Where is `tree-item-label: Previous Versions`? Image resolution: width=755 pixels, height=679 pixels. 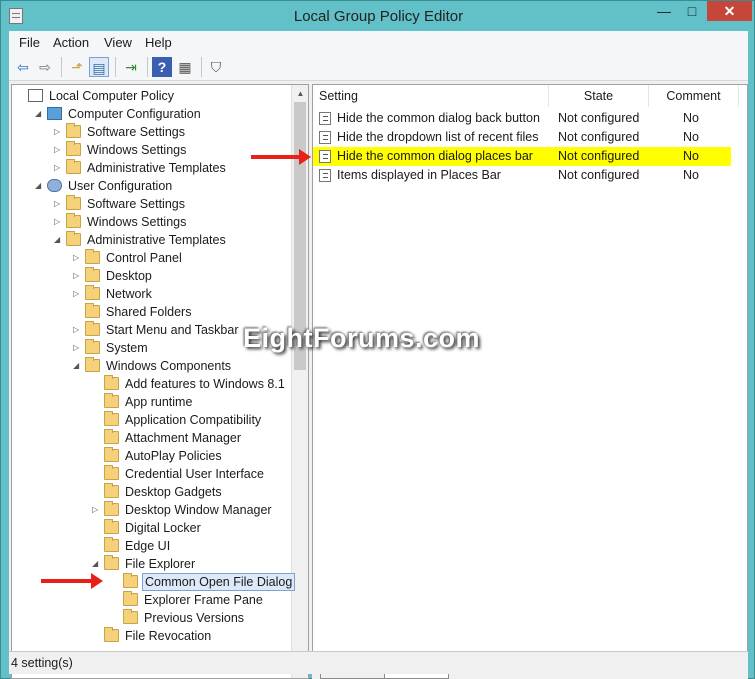 tree-item-label: Previous Versions is located at coordinates (194, 618).